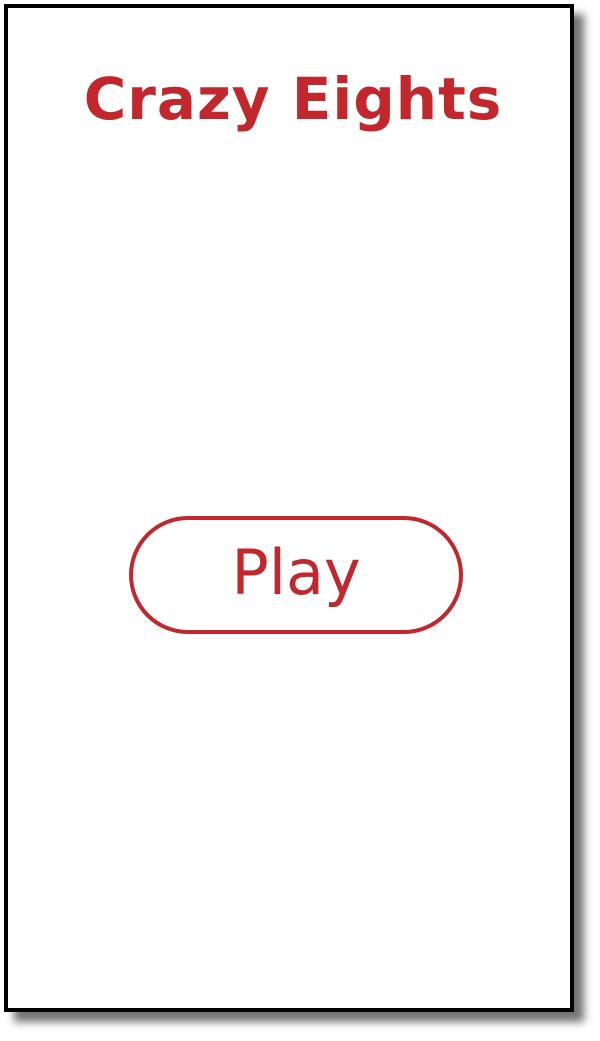  What do you see at coordinates (296, 575) in the screenshot?
I see `play-button: Play` at bounding box center [296, 575].